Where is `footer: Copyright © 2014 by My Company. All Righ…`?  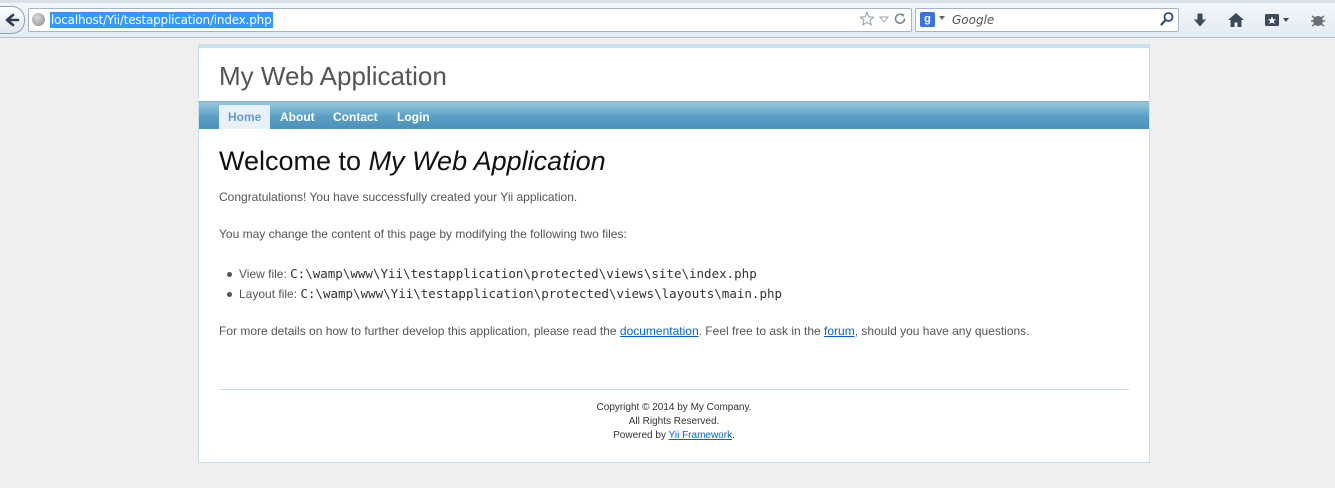 footer: Copyright © 2014 by My Company. All Righ… is located at coordinates (674, 422).